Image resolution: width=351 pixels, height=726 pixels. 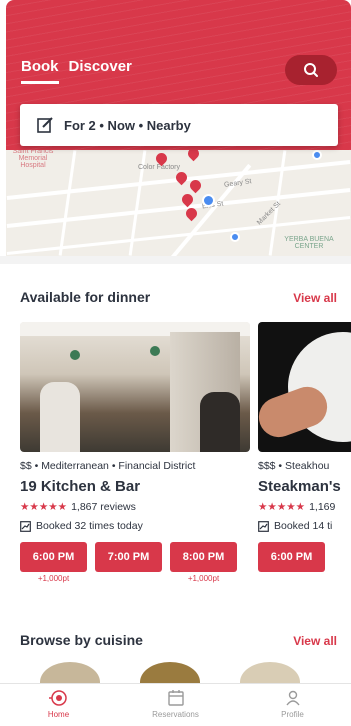 What do you see at coordinates (108, 466) in the screenshot?
I see `restaurant-meta: $$ • Mediterranean • Financial District` at bounding box center [108, 466].